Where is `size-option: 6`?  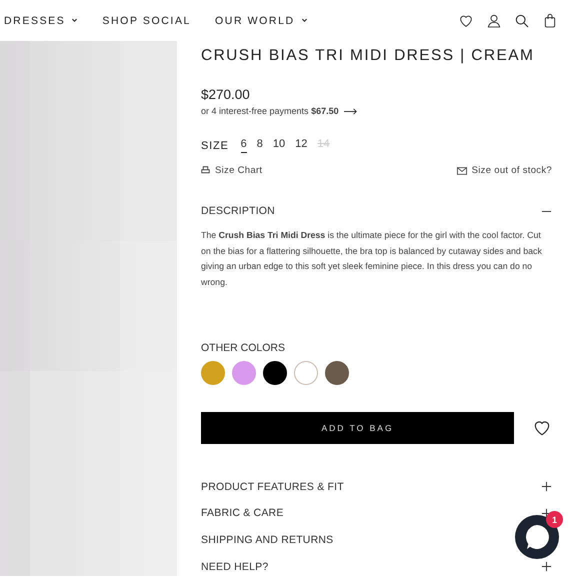
size-option: 6 is located at coordinates (243, 146).